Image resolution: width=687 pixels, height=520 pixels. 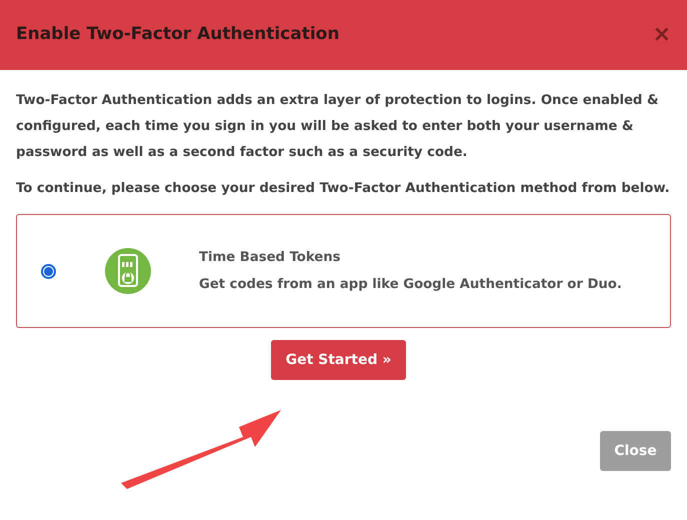 What do you see at coordinates (128, 271) in the screenshot?
I see `phone-lock-icon` at bounding box center [128, 271].